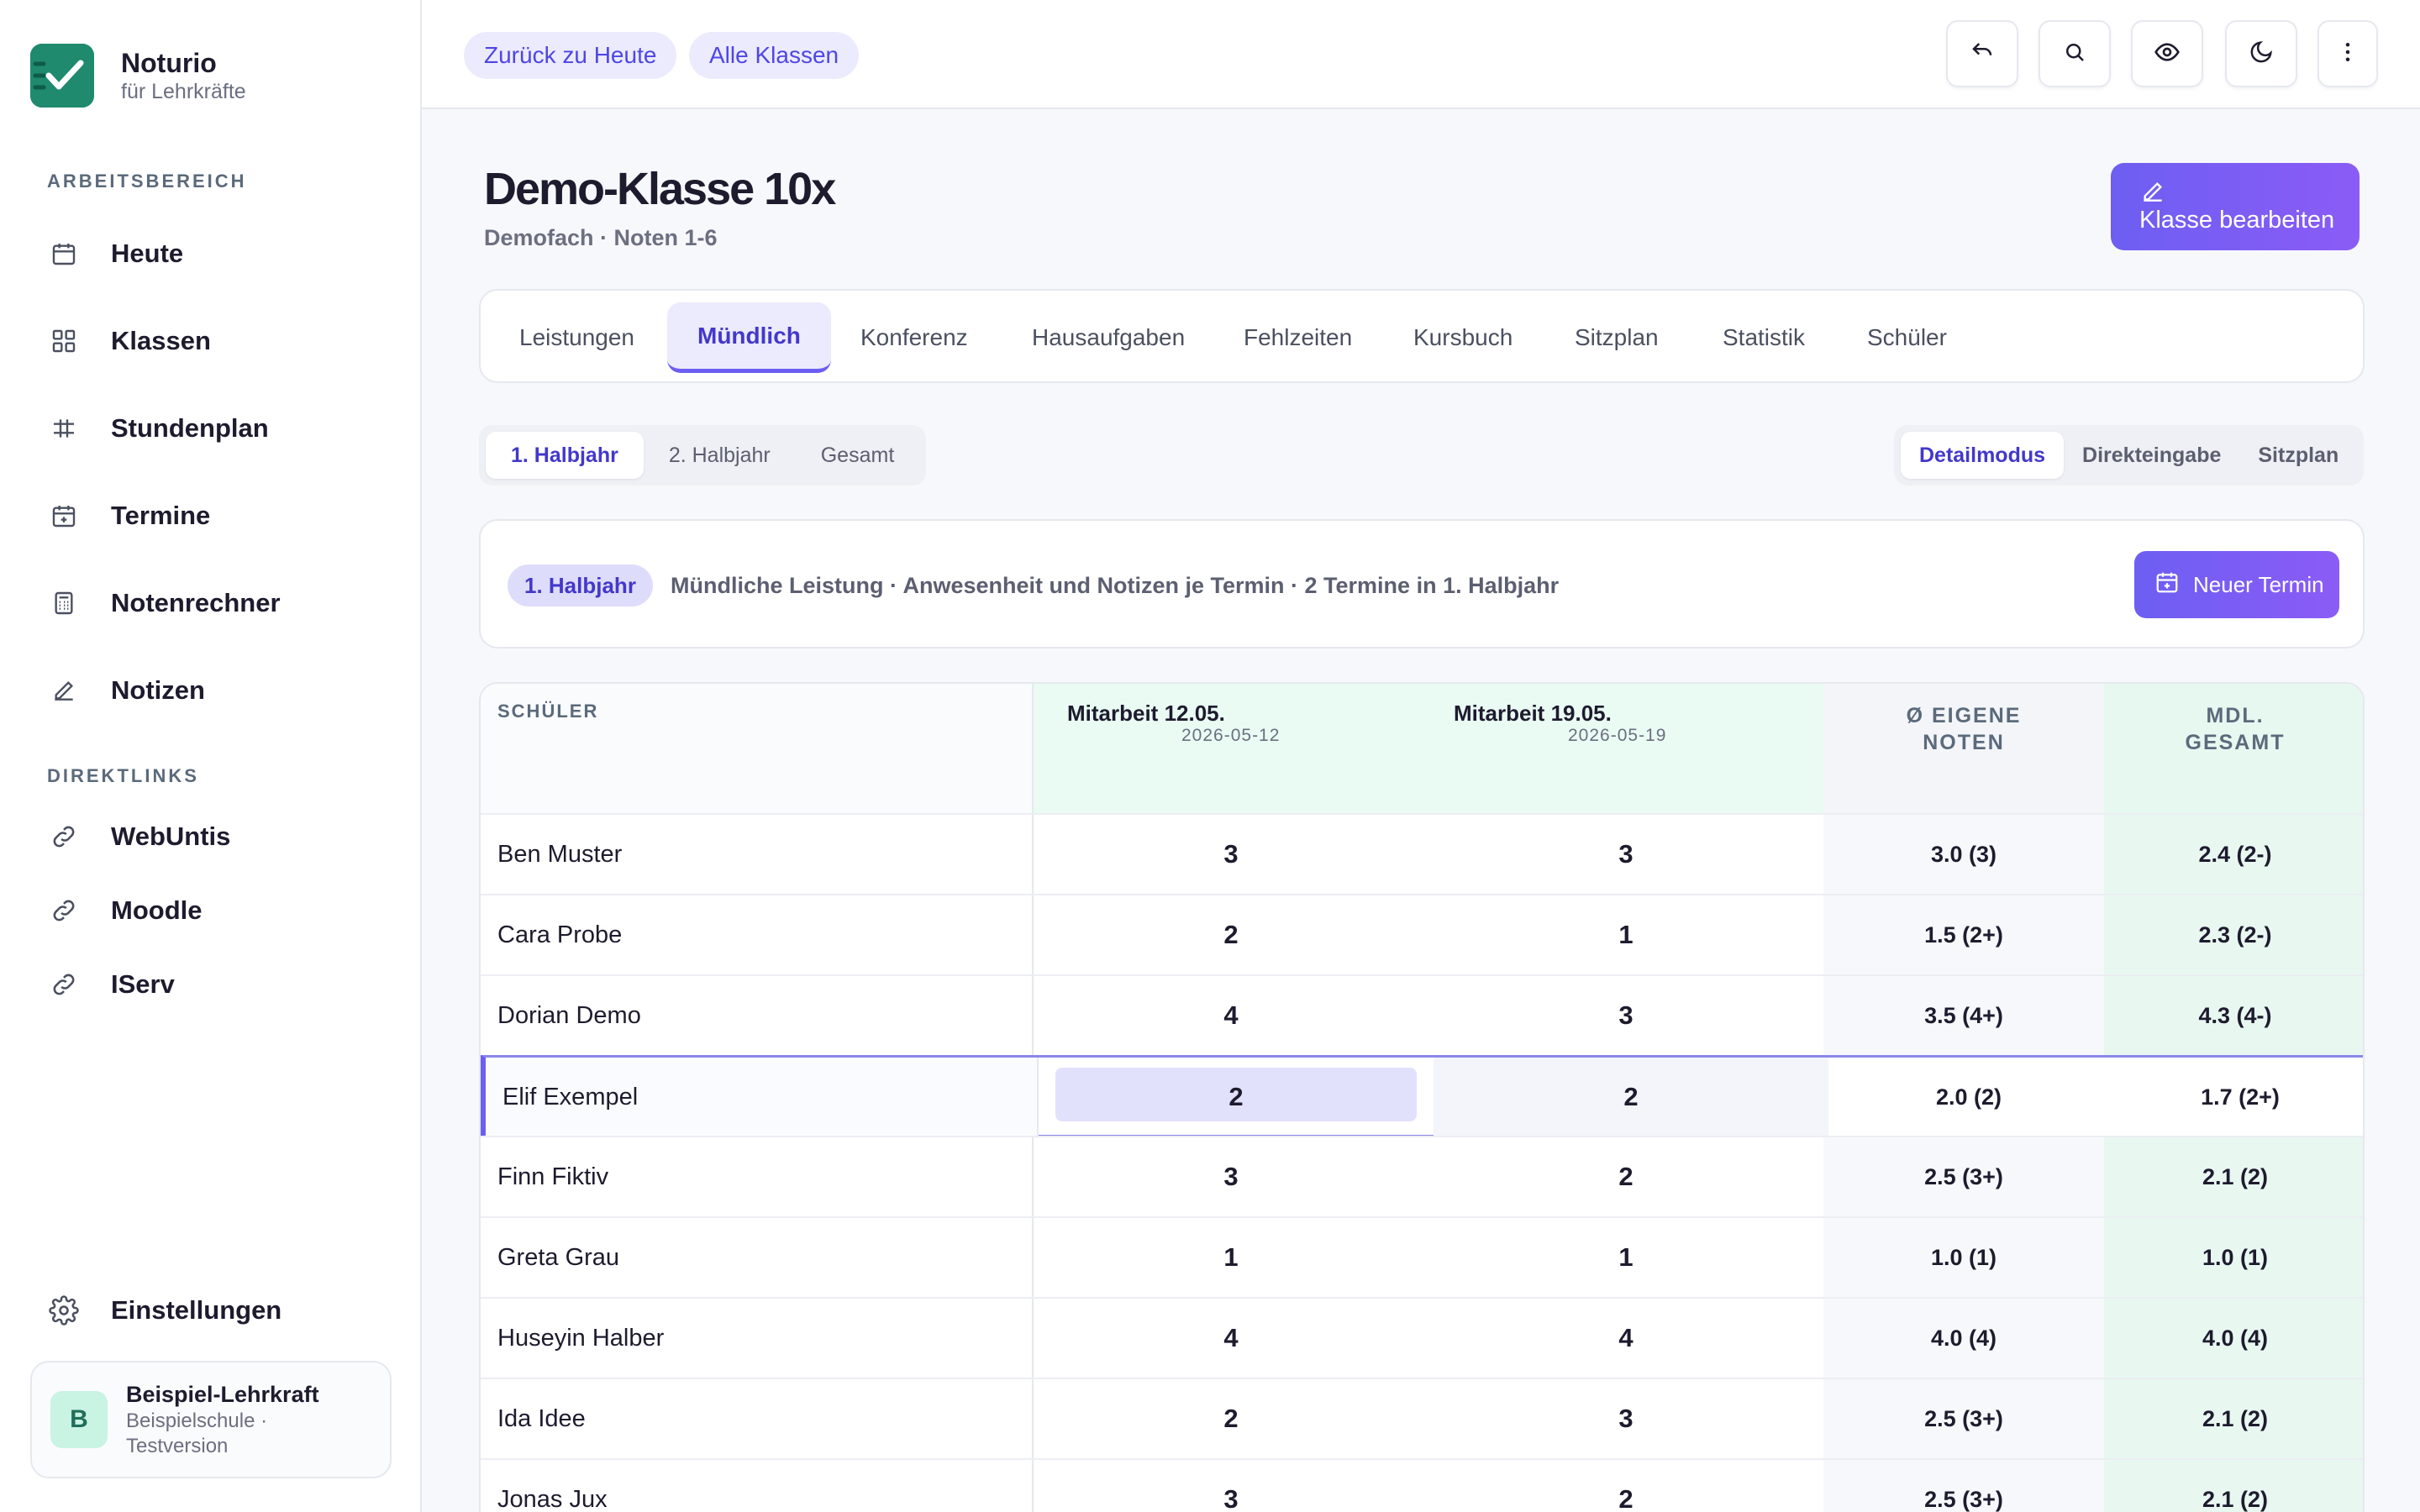  What do you see at coordinates (64, 603) in the screenshot?
I see `calculator-icon` at bounding box center [64, 603].